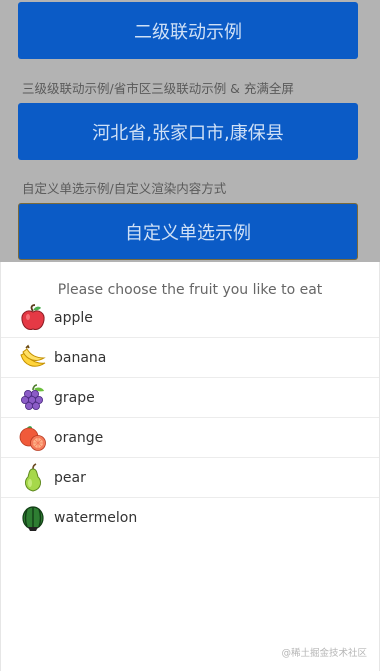 The width and height of the screenshot is (380, 671). Describe the element at coordinates (80, 357) in the screenshot. I see `fruit-label: banana` at that location.